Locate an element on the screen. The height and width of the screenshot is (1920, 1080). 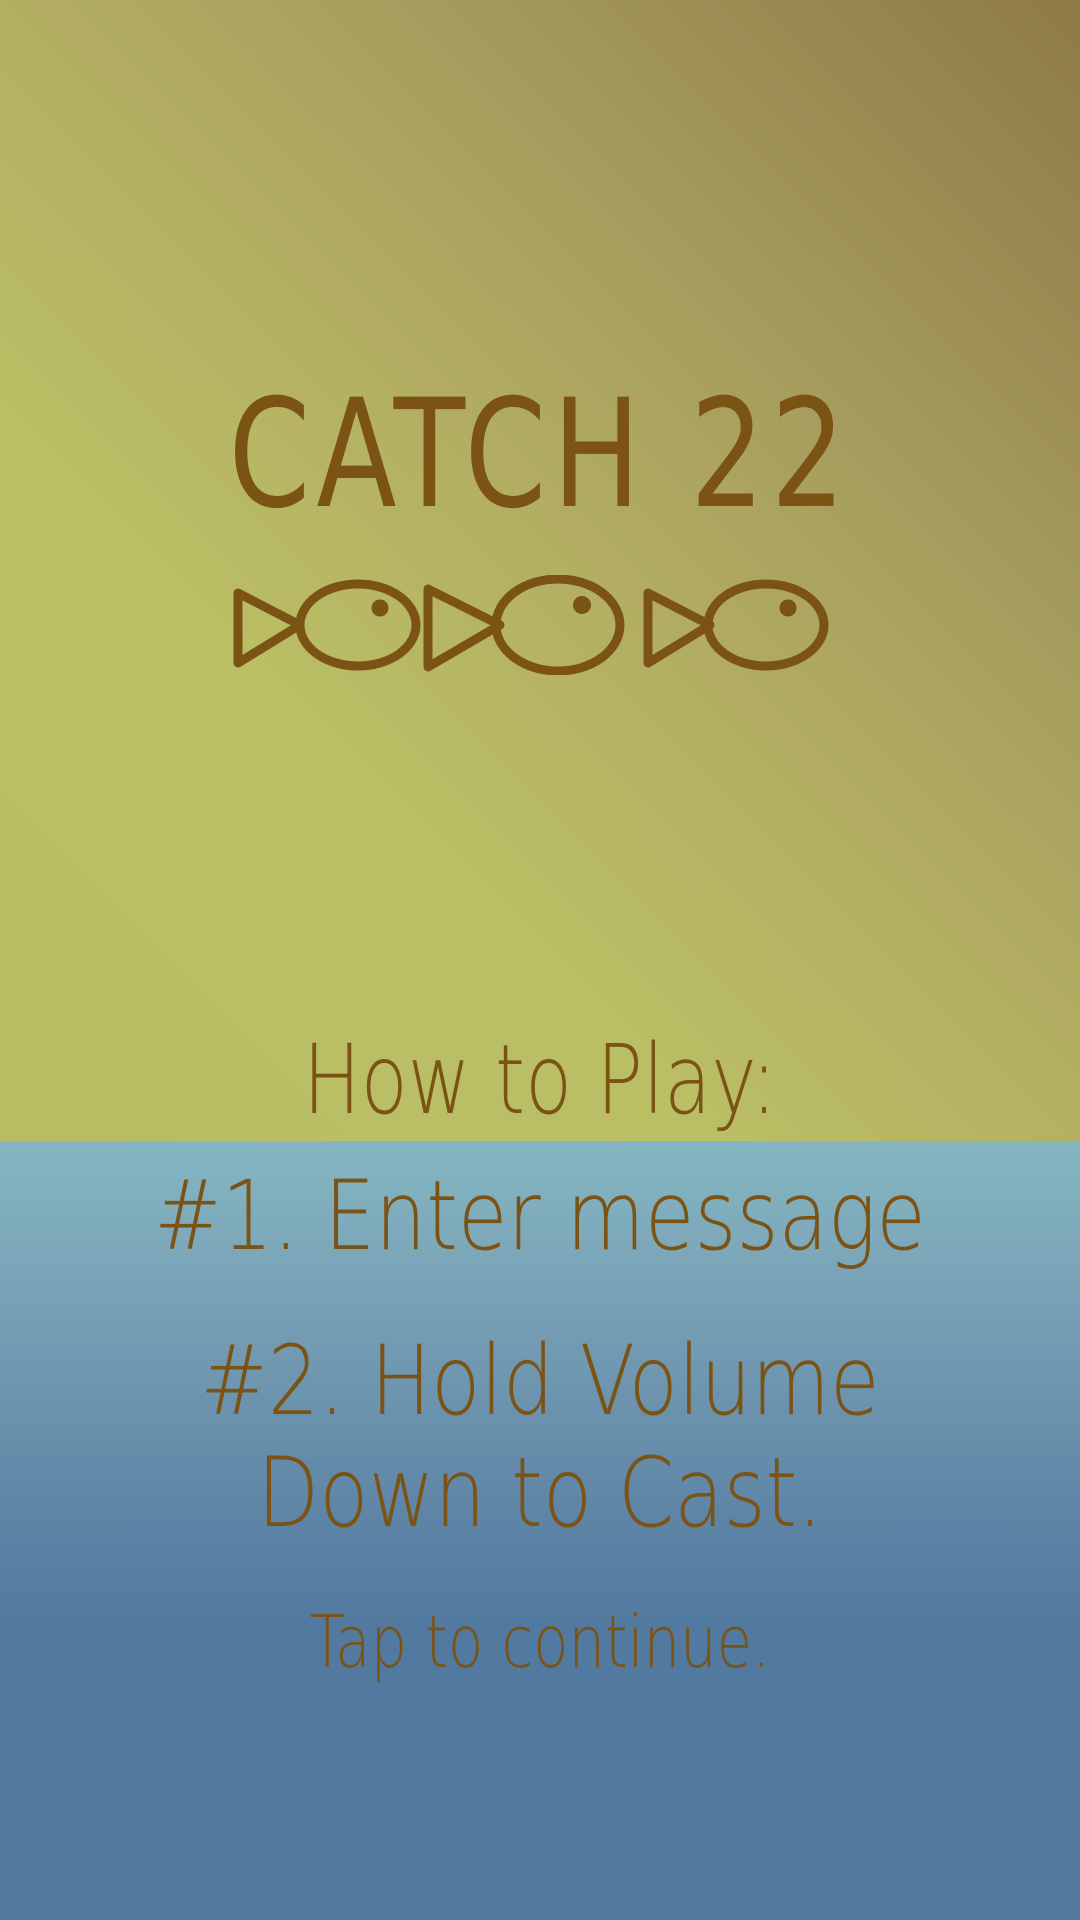
game-title: CATCH 22 is located at coordinates (540, 455).